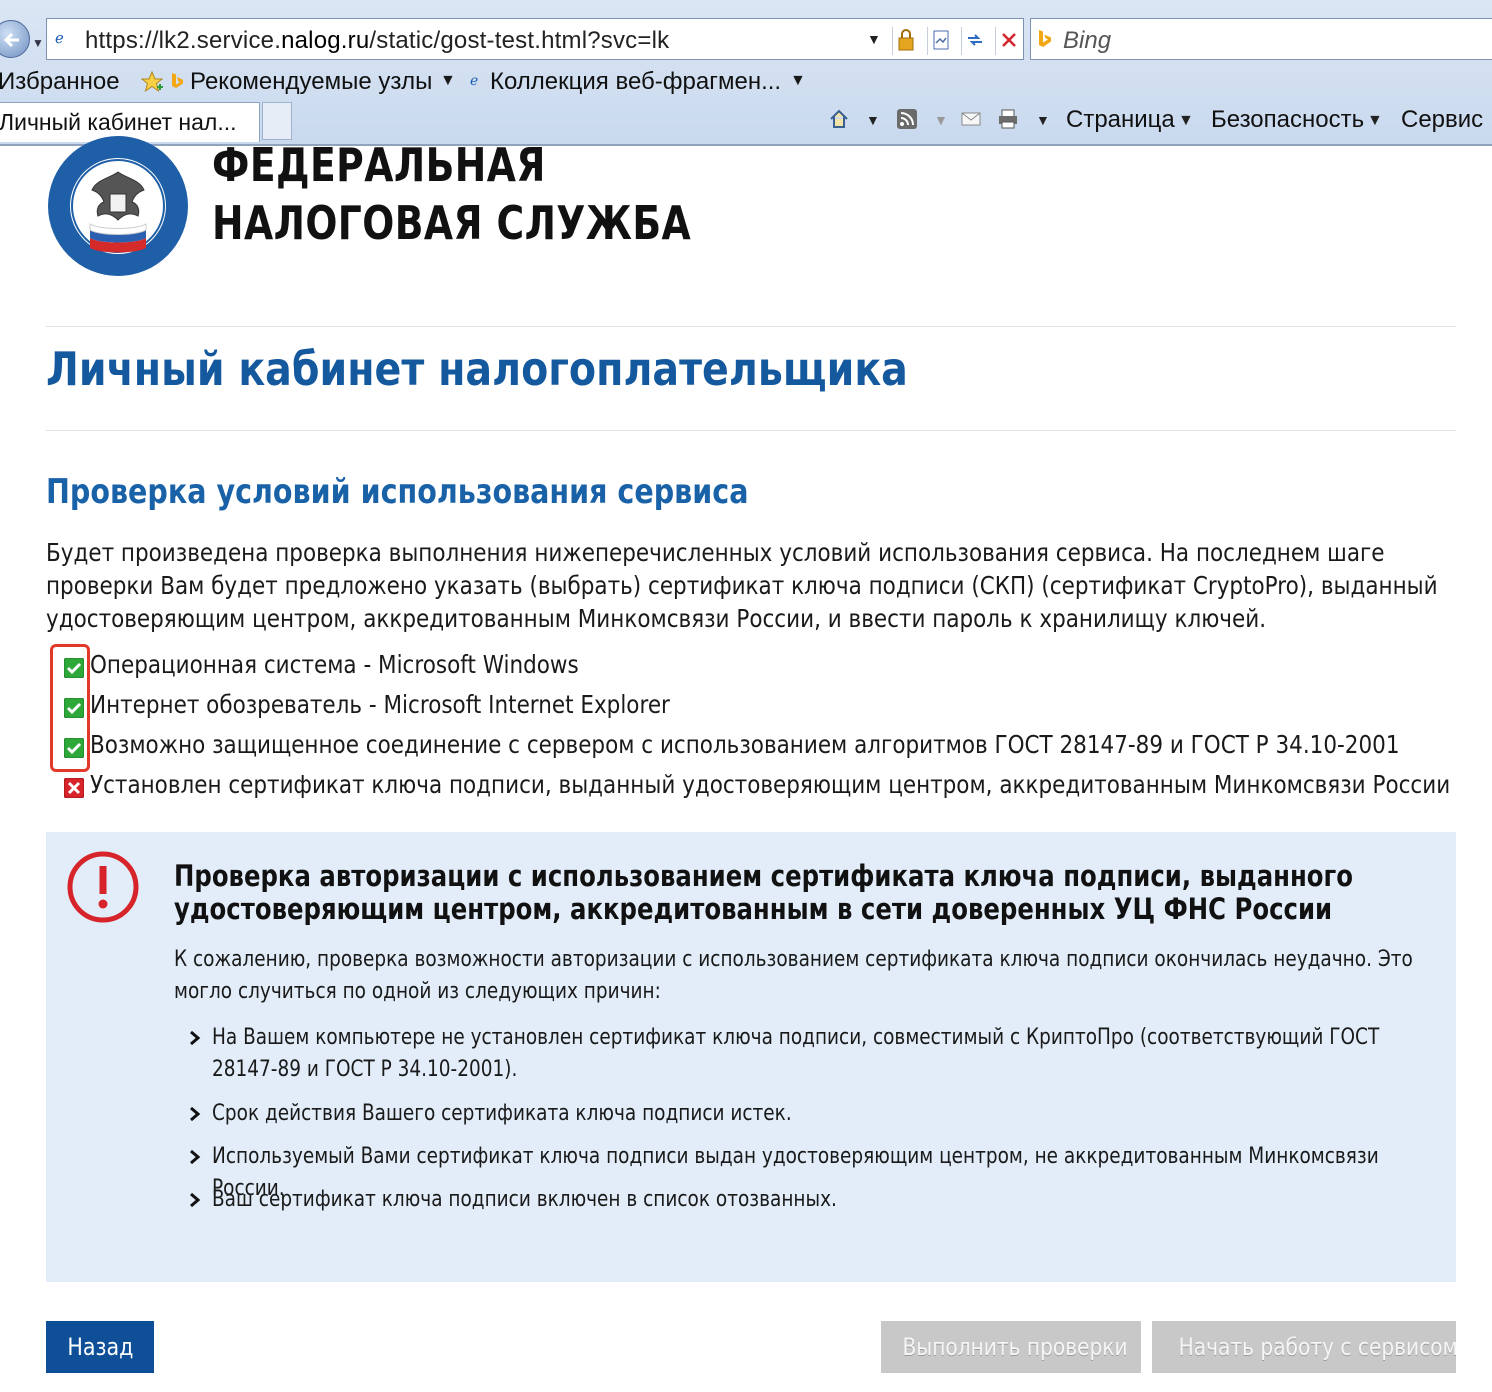 The width and height of the screenshot is (1492, 1392). Describe the element at coordinates (1318, 1347) in the screenshot. I see `start-service-label: Начать работу с сервисом` at that location.